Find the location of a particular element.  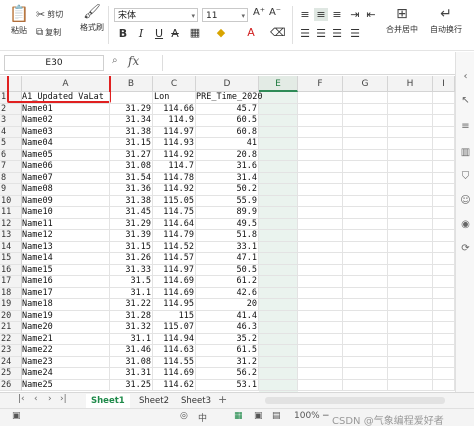

row-header: 22 is located at coordinates (11, 339).